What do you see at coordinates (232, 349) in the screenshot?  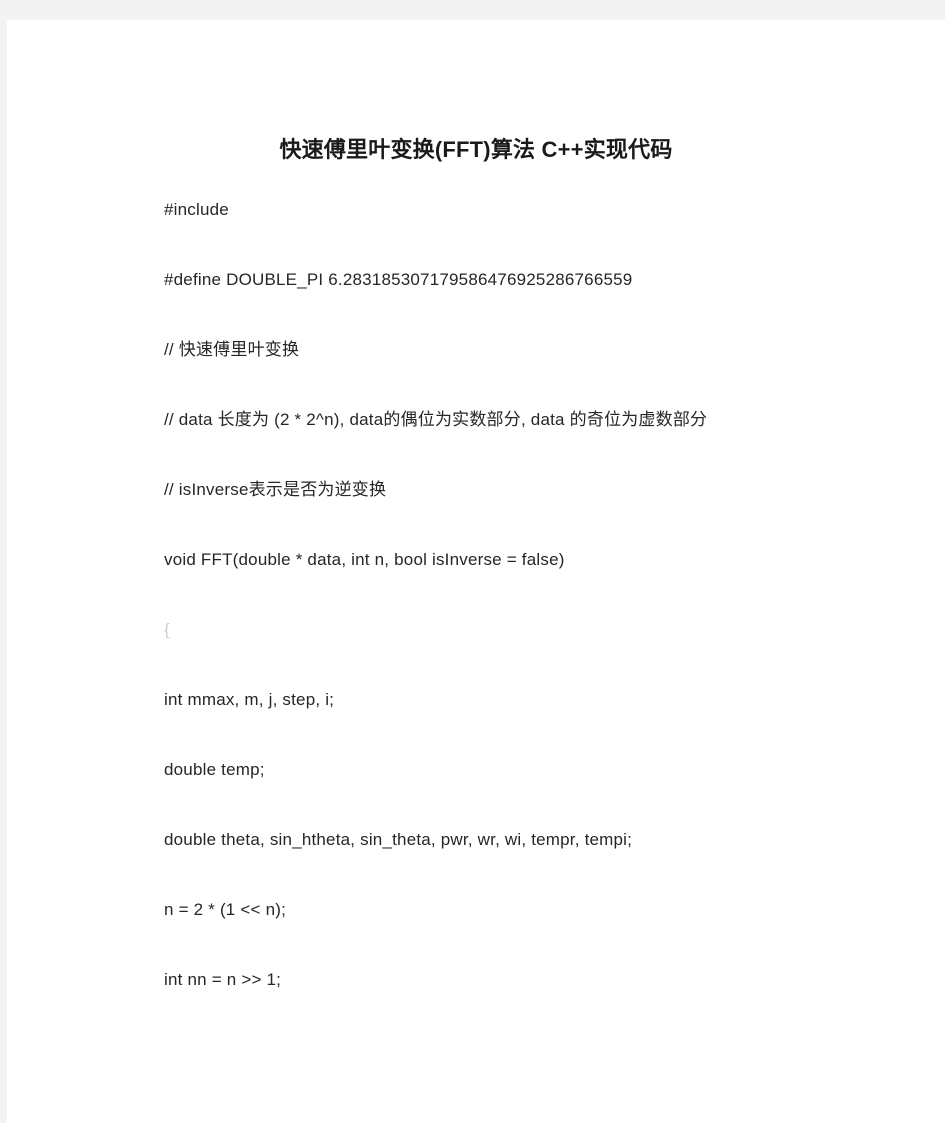 I see `code-line: // 快速傅里叶变换` at bounding box center [232, 349].